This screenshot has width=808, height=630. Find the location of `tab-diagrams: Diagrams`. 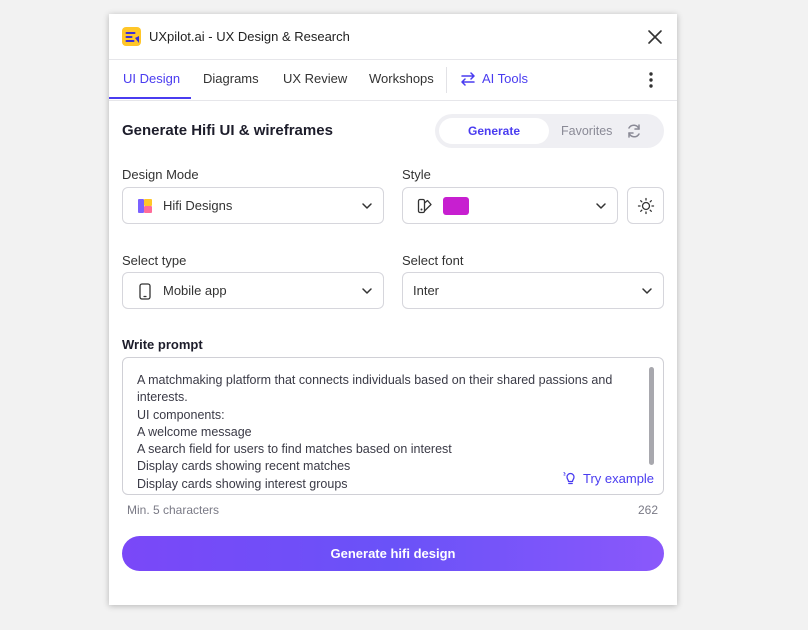

tab-diagrams: Diagrams is located at coordinates (231, 78).